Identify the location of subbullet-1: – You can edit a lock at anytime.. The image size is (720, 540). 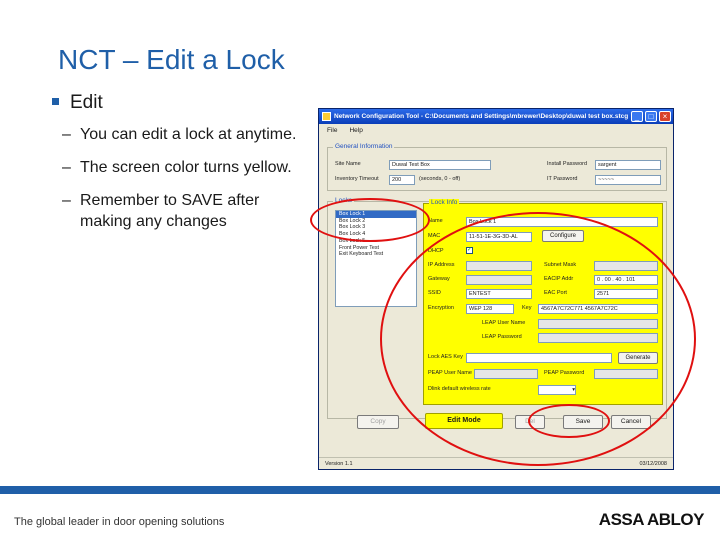
(179, 134).